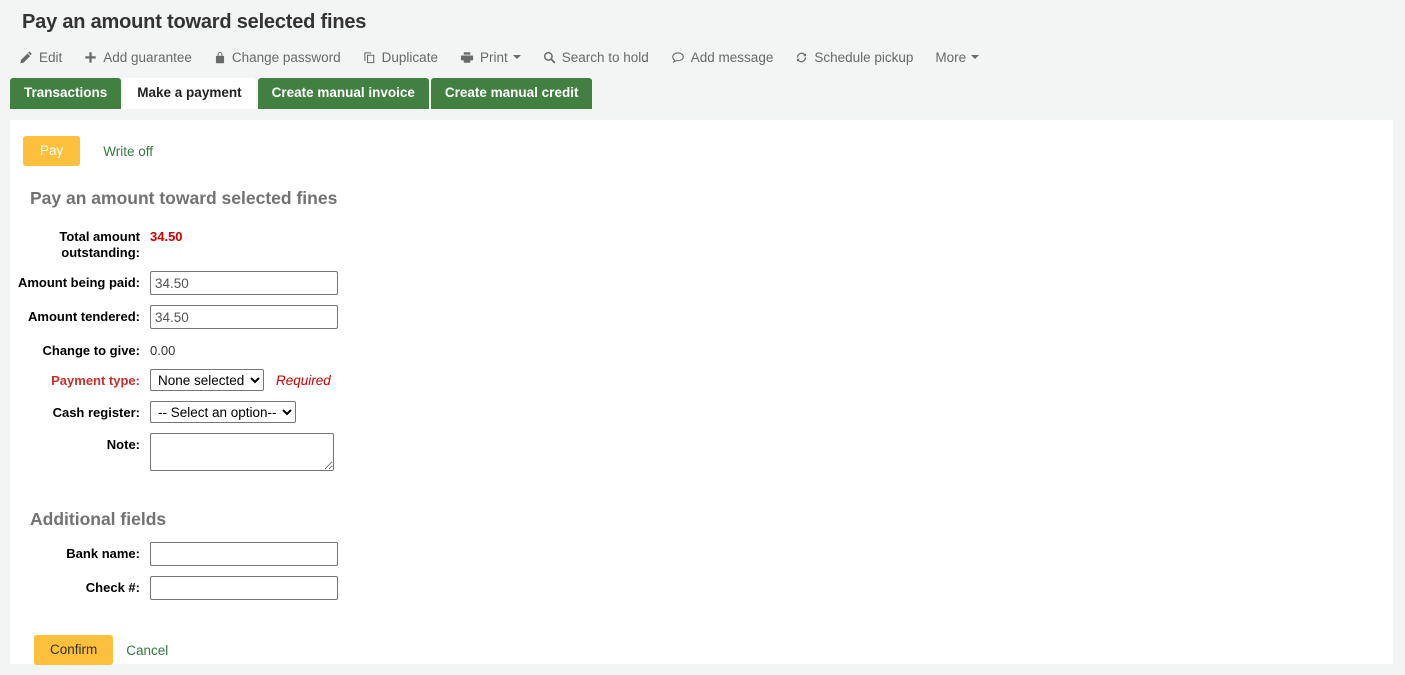  I want to click on toolbar-item-label: Edit, so click(51, 57).